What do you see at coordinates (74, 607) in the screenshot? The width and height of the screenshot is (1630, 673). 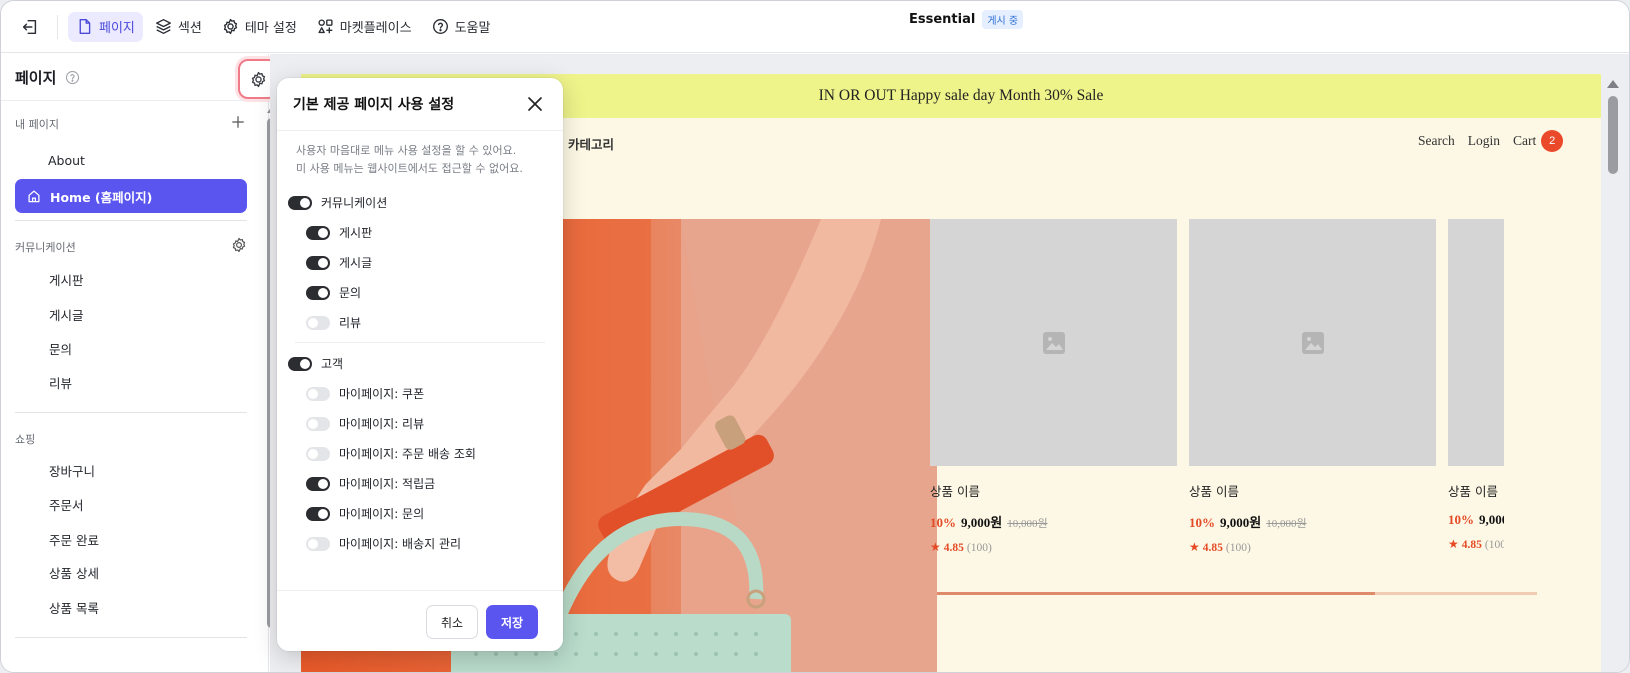 I see `sidebar-item-product-list: 상품 목록` at bounding box center [74, 607].